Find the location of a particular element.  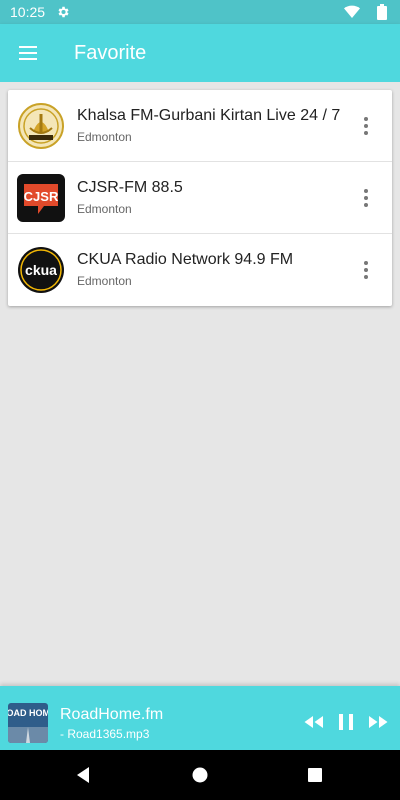

navigation-bar is located at coordinates (200, 775).